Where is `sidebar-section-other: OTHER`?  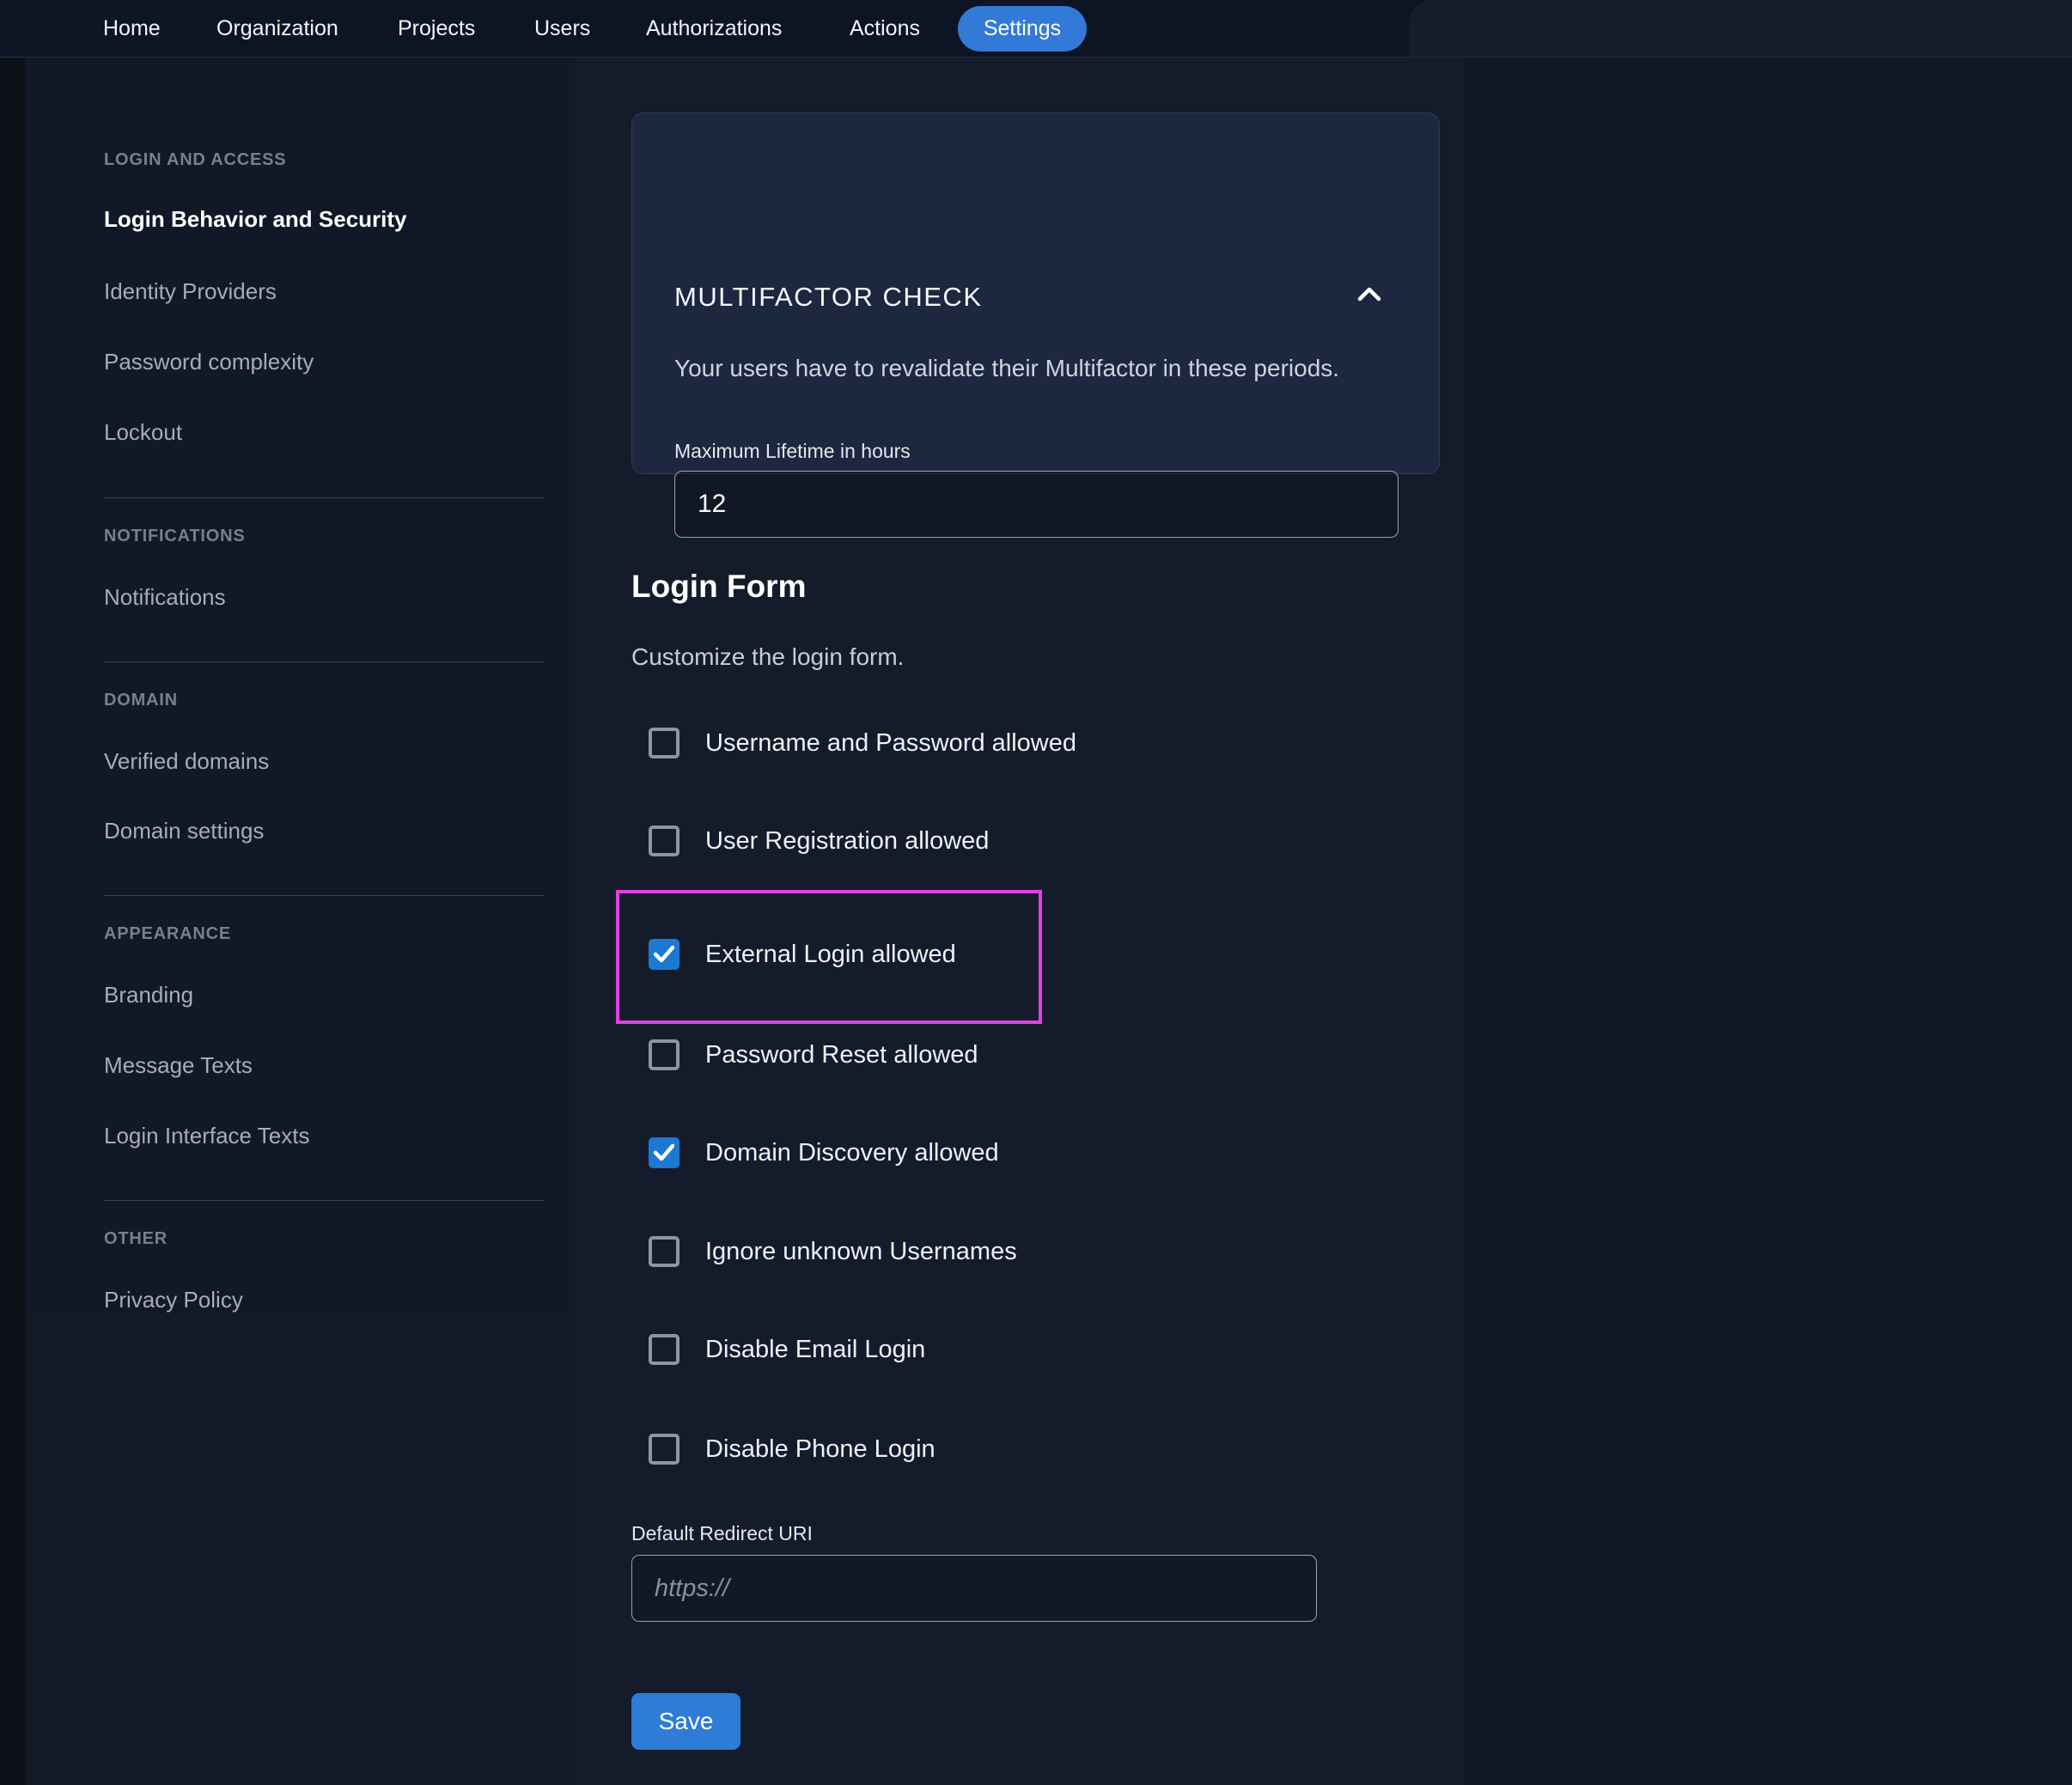 sidebar-section-other: OTHER is located at coordinates (136, 1238).